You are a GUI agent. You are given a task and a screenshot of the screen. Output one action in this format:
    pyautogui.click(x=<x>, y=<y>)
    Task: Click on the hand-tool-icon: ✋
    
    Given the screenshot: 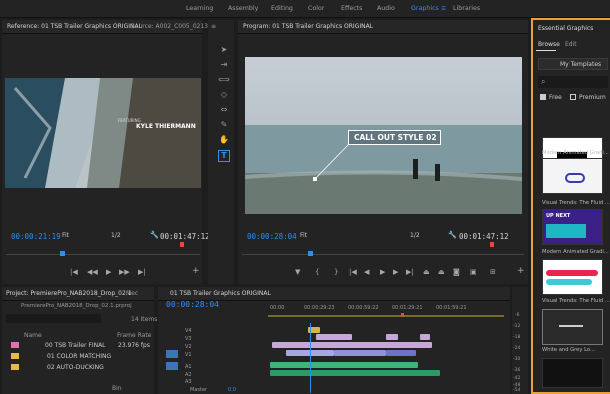 What is the action you would take?
    pyautogui.click(x=224, y=141)
    